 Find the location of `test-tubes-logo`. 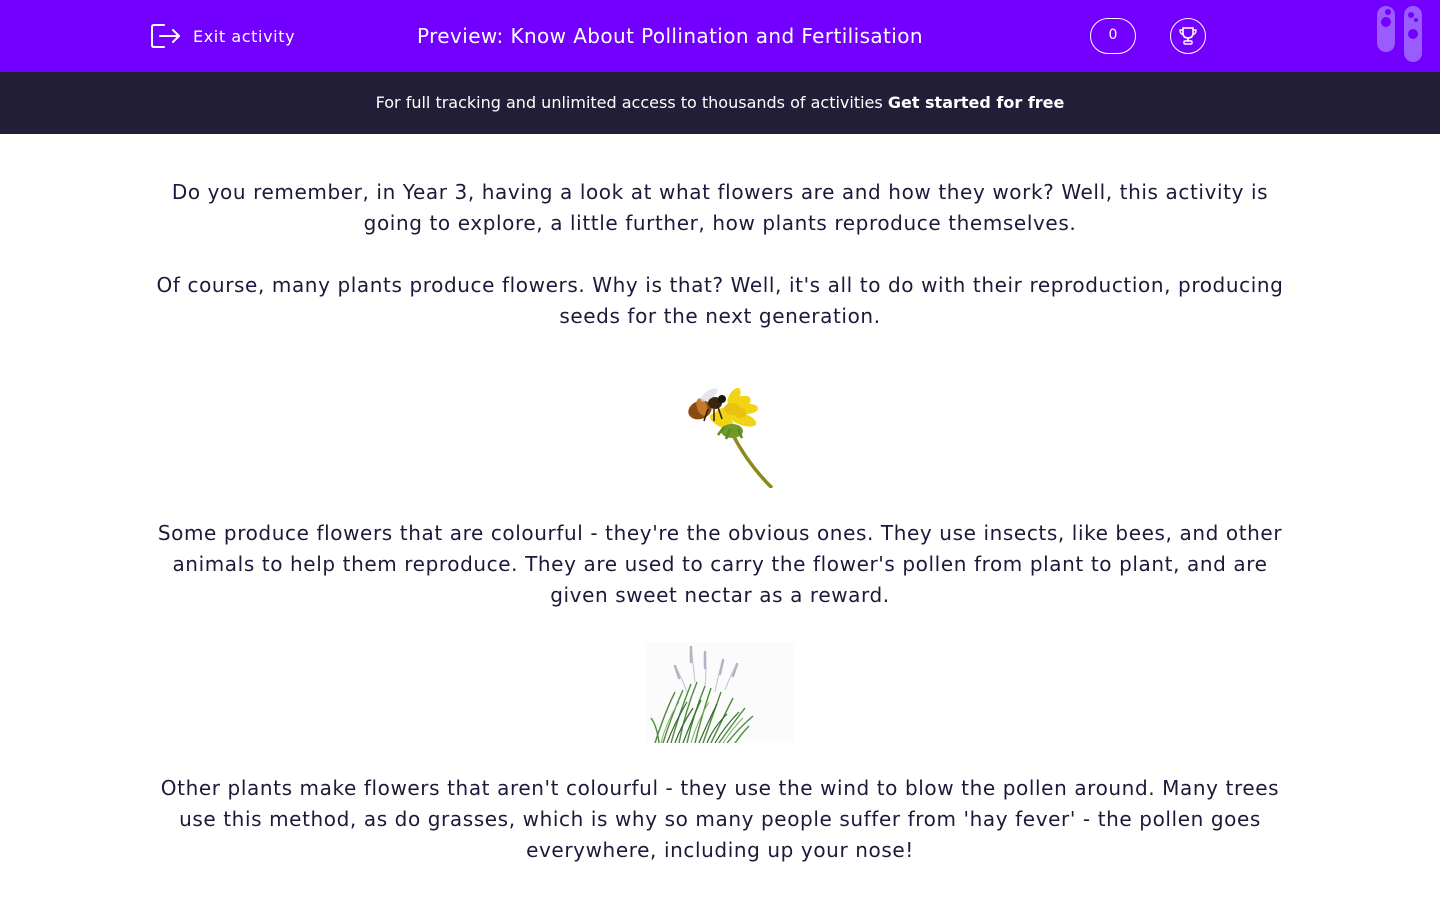

test-tubes-logo is located at coordinates (1400, 35).